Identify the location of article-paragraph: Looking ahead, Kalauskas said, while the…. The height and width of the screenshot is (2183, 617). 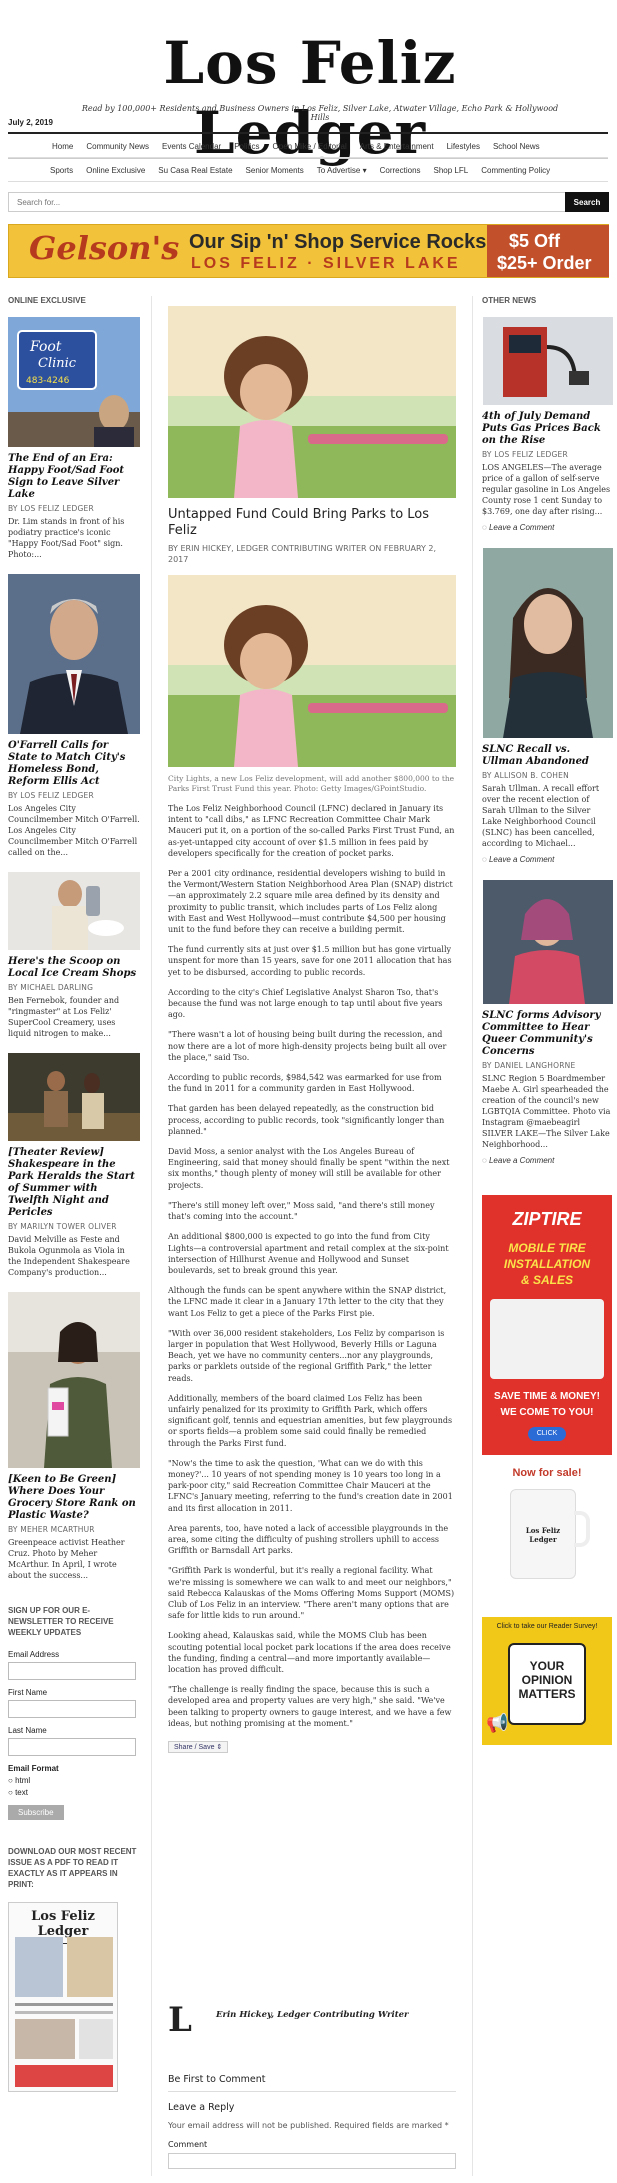
(309, 1652).